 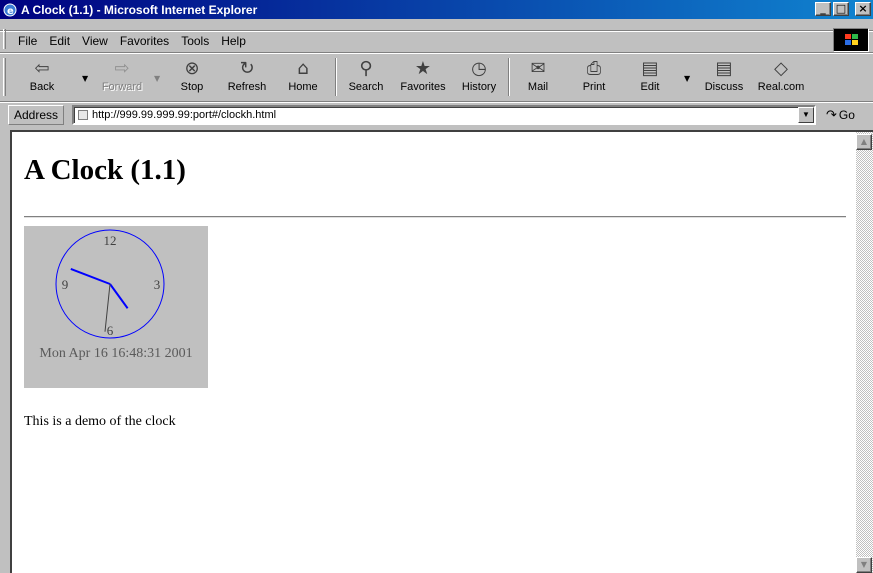 What do you see at coordinates (863, 9) in the screenshot?
I see `close-button: ×` at bounding box center [863, 9].